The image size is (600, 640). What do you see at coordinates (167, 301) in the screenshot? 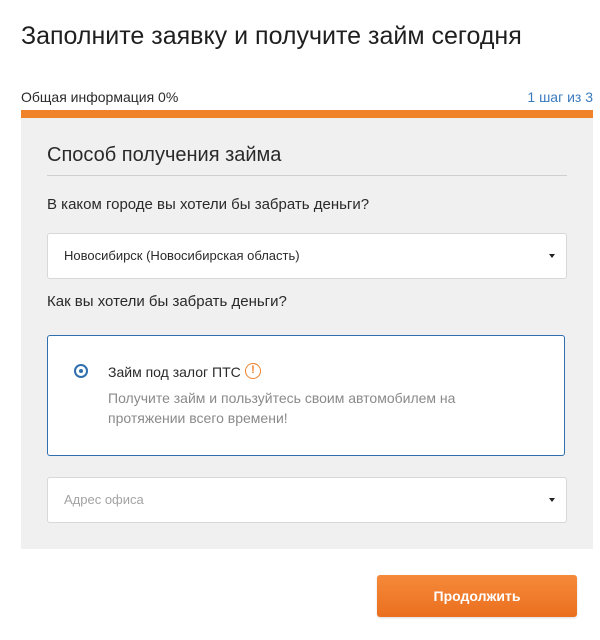
I see `method-question-label: Как вы хотели бы забрать деньги?` at bounding box center [167, 301].